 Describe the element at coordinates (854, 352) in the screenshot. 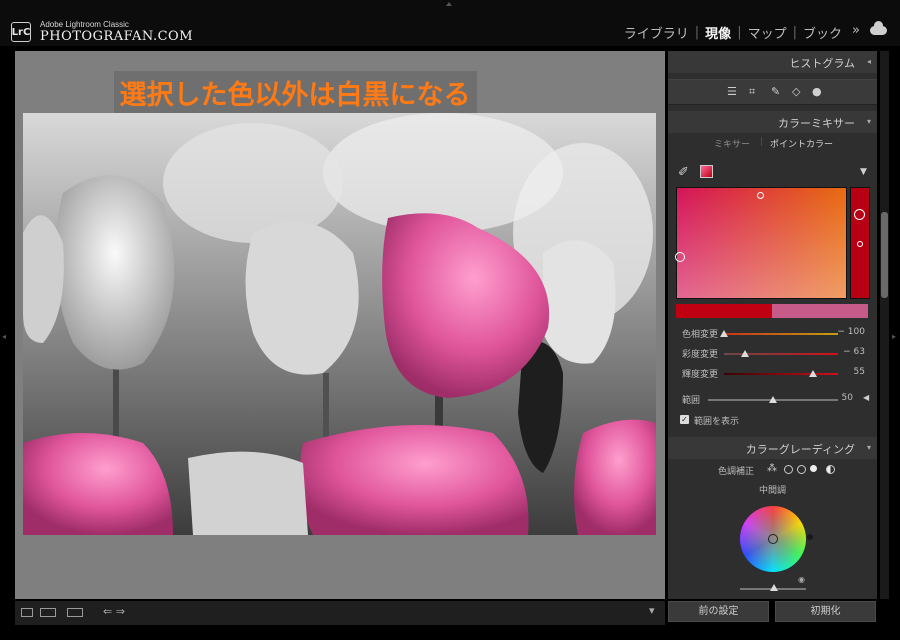

I see `saturation-shift-value: − 63` at that location.